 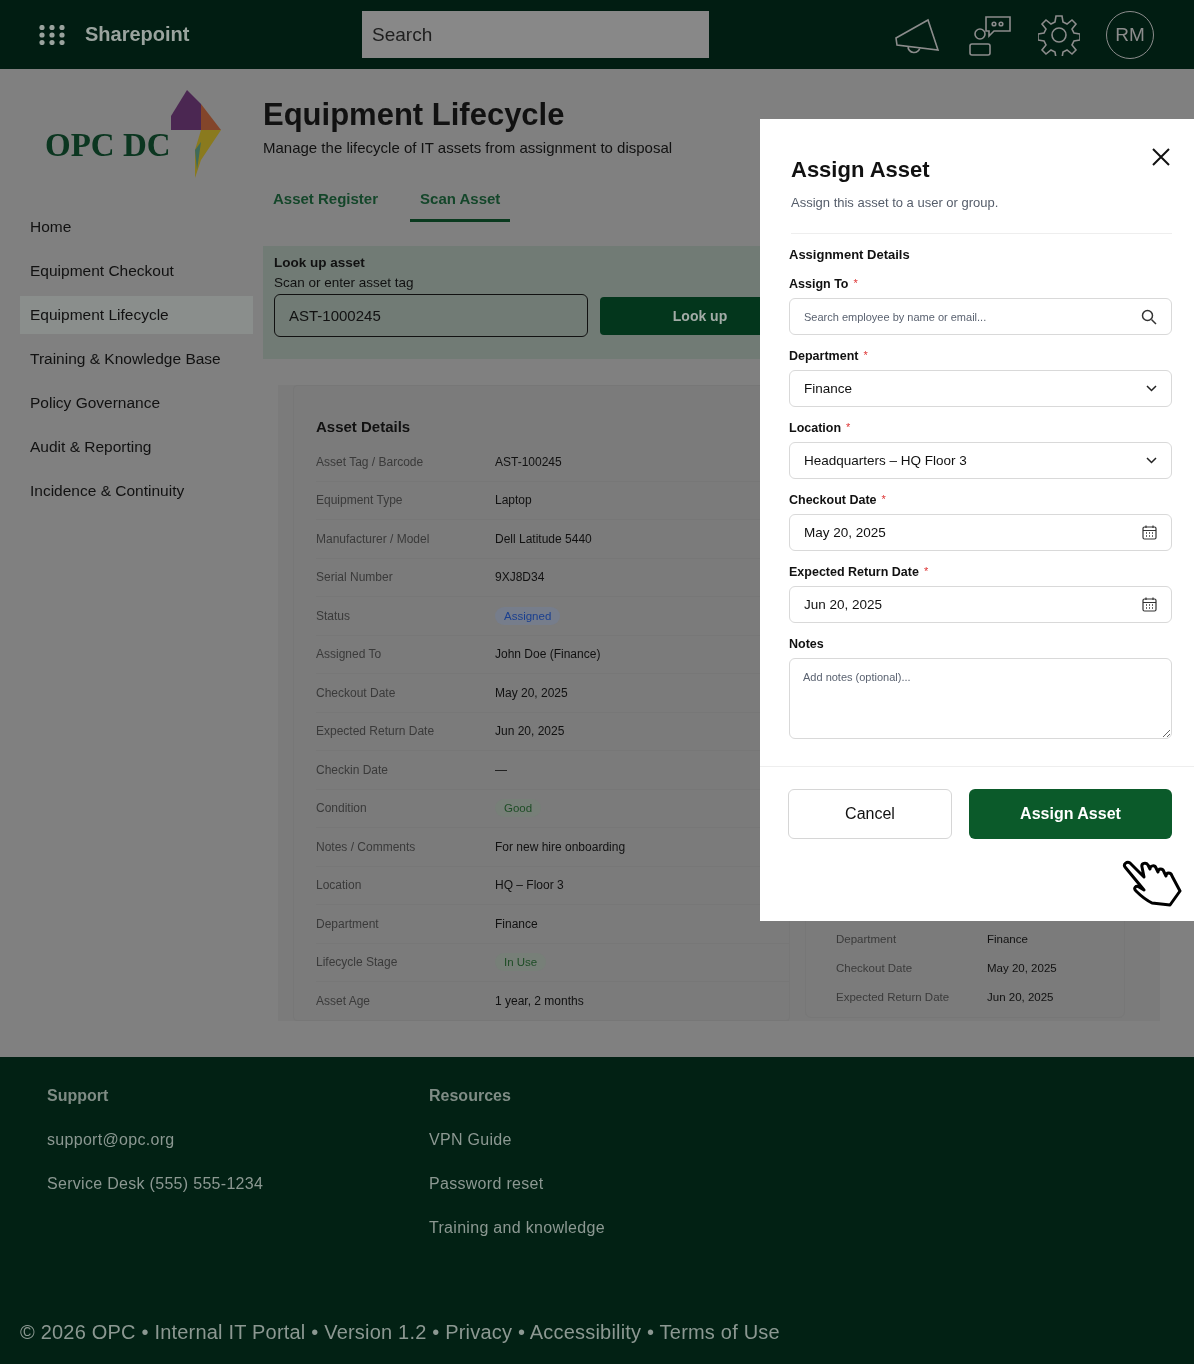 I want to click on status-tag: Assigned, so click(x=528, y=615).